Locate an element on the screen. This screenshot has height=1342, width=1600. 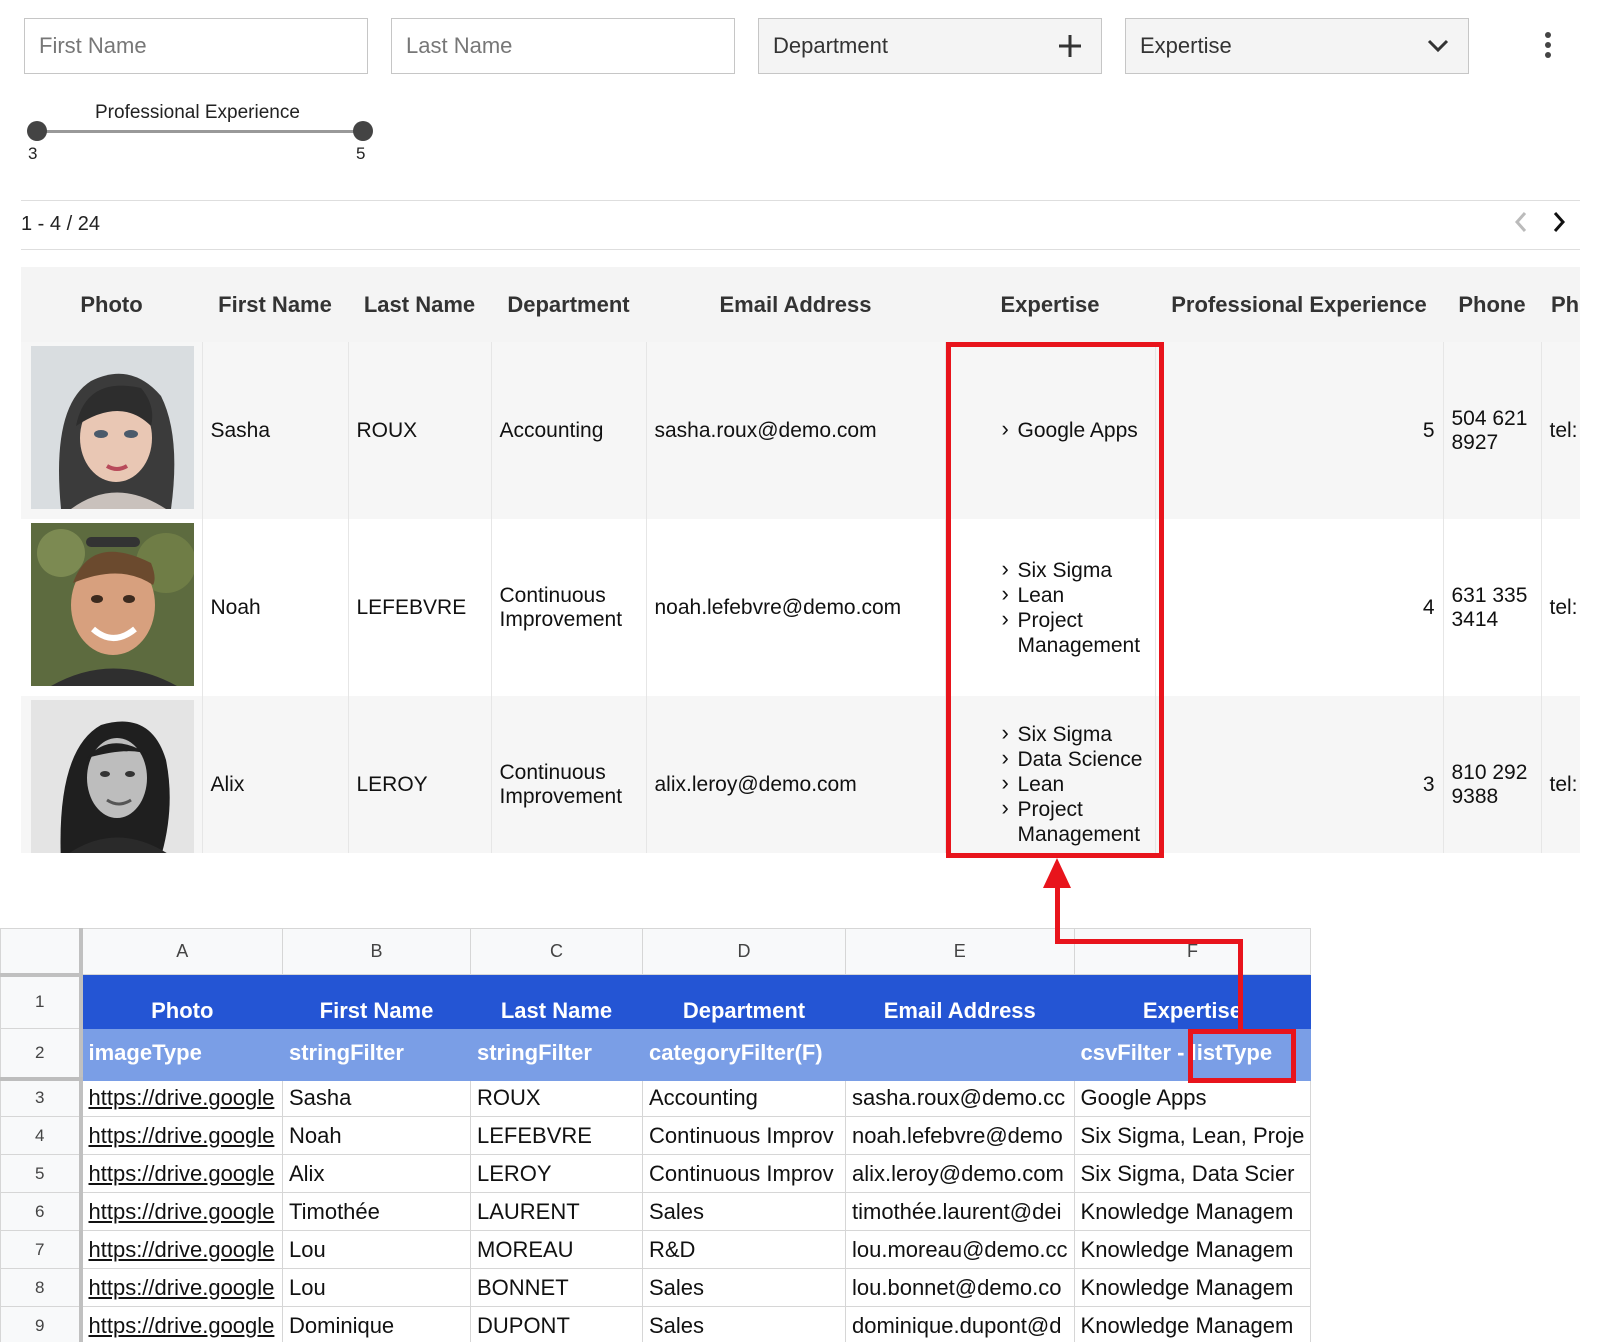
column-letter: A is located at coordinates (181, 951).